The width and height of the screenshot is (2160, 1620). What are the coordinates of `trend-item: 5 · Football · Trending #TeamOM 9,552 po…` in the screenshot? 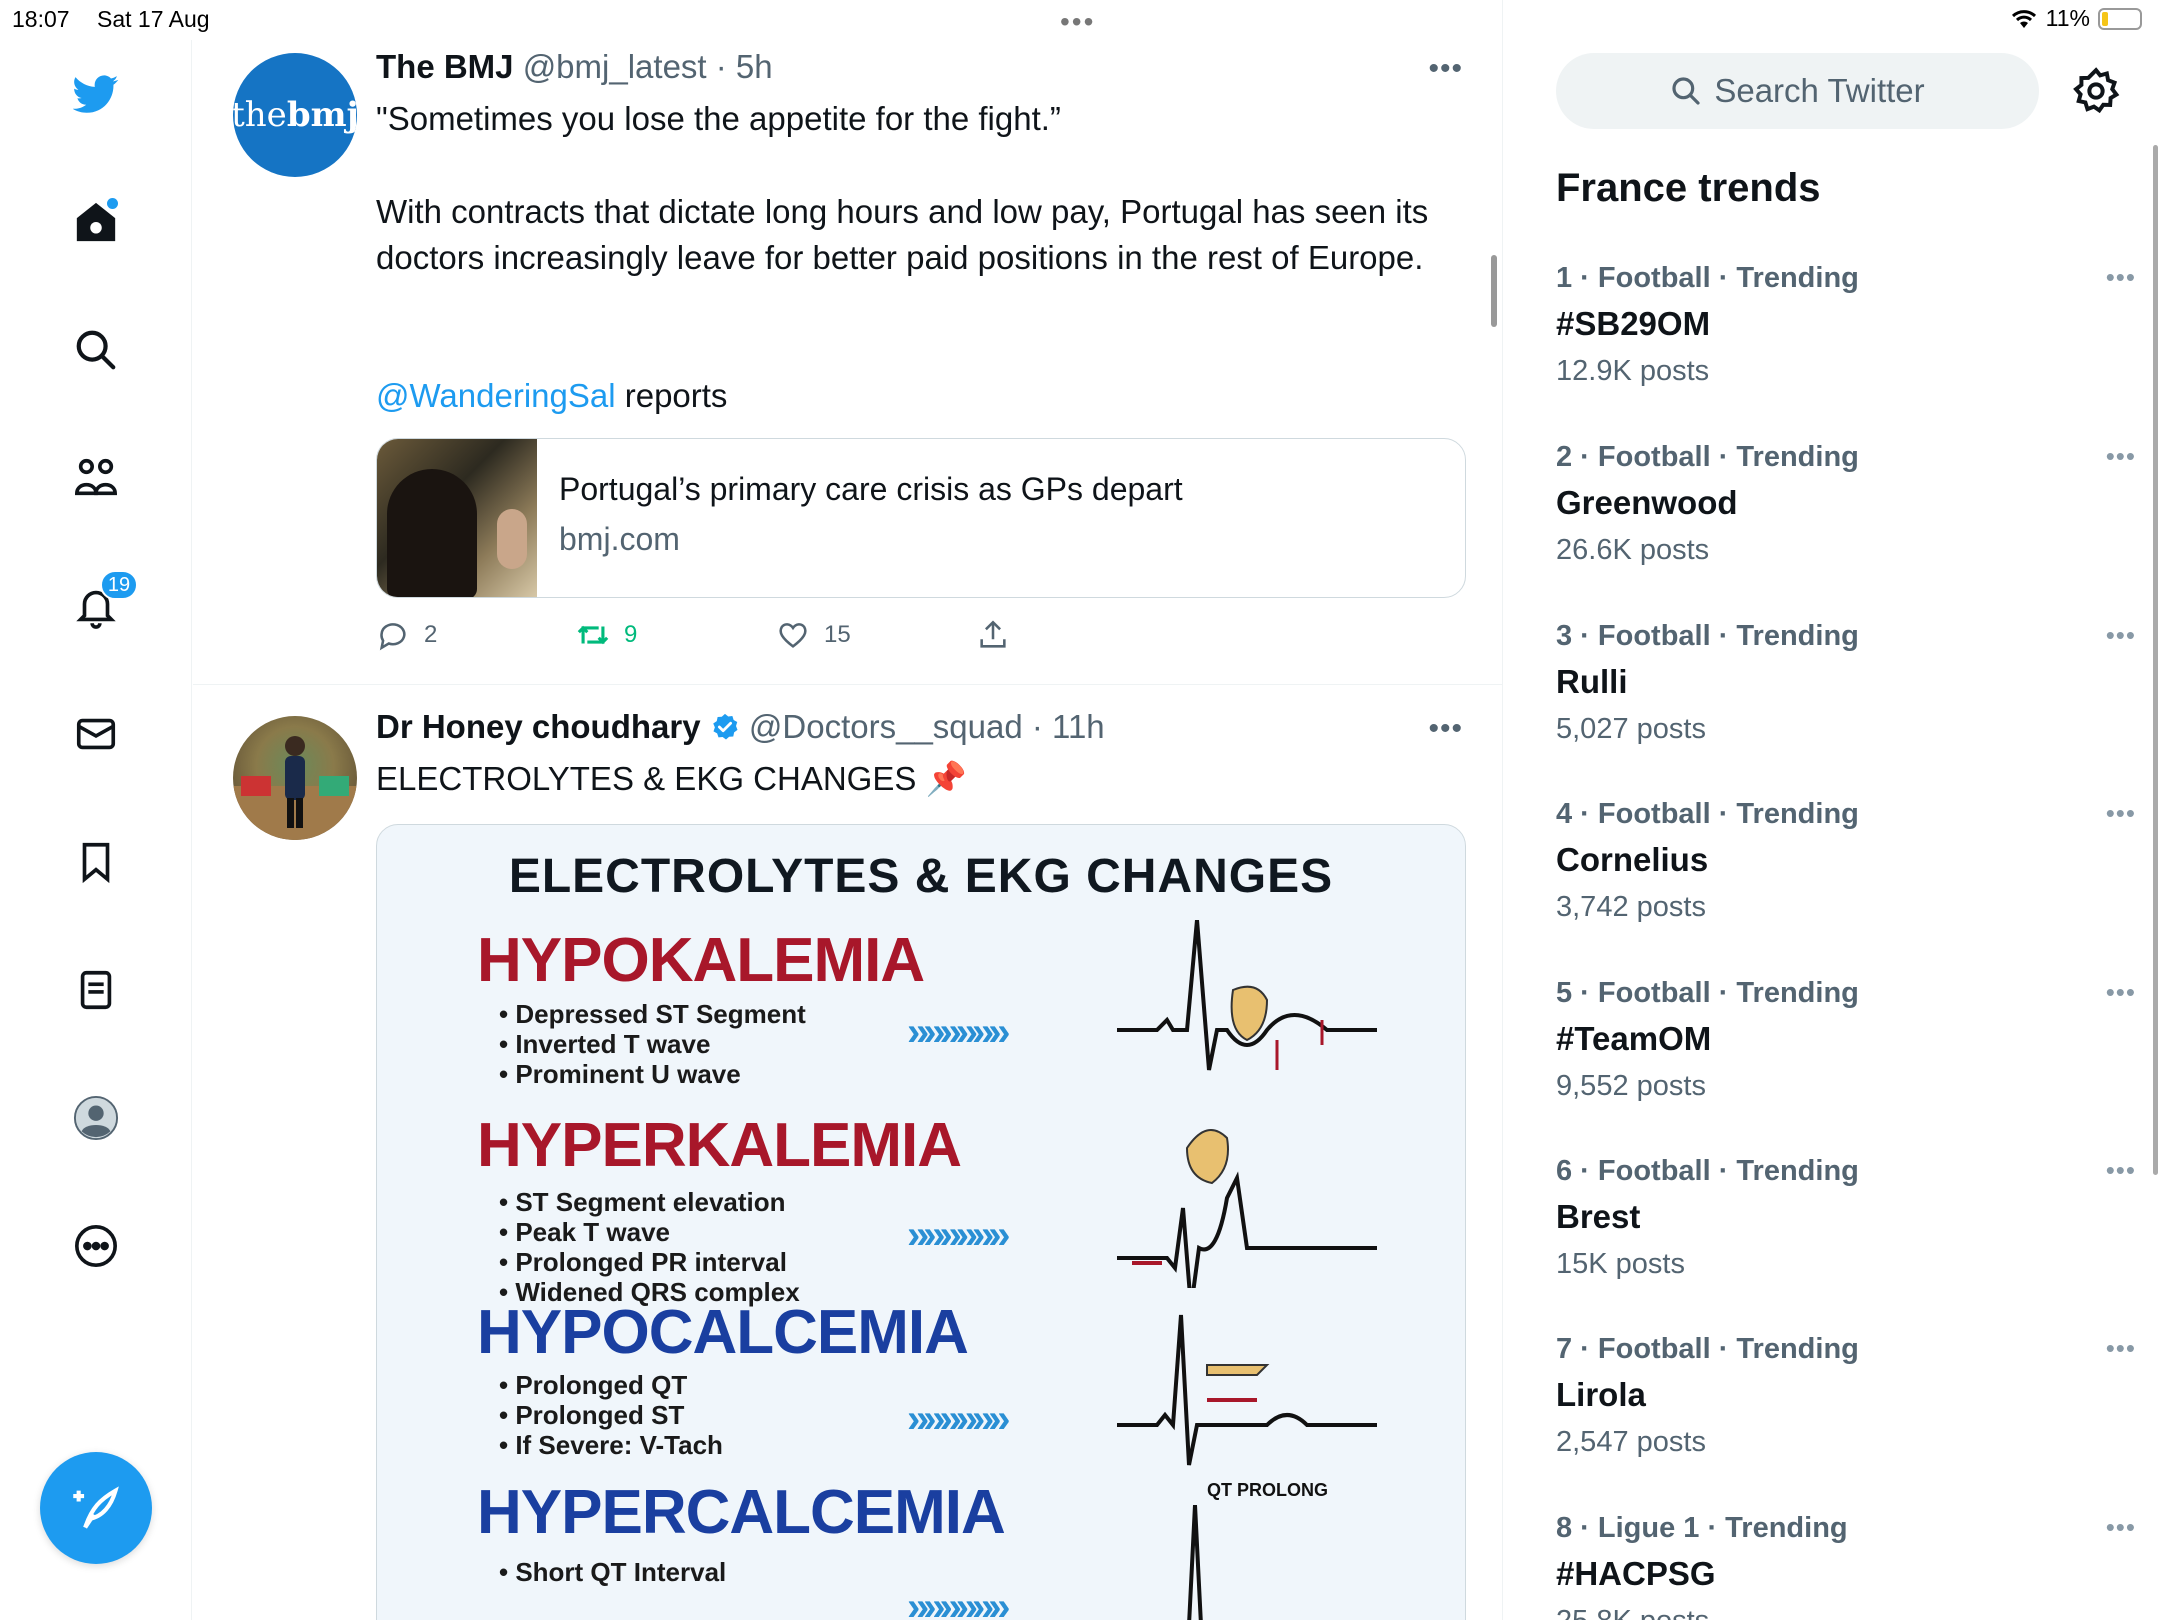 It's located at (1845, 1040).